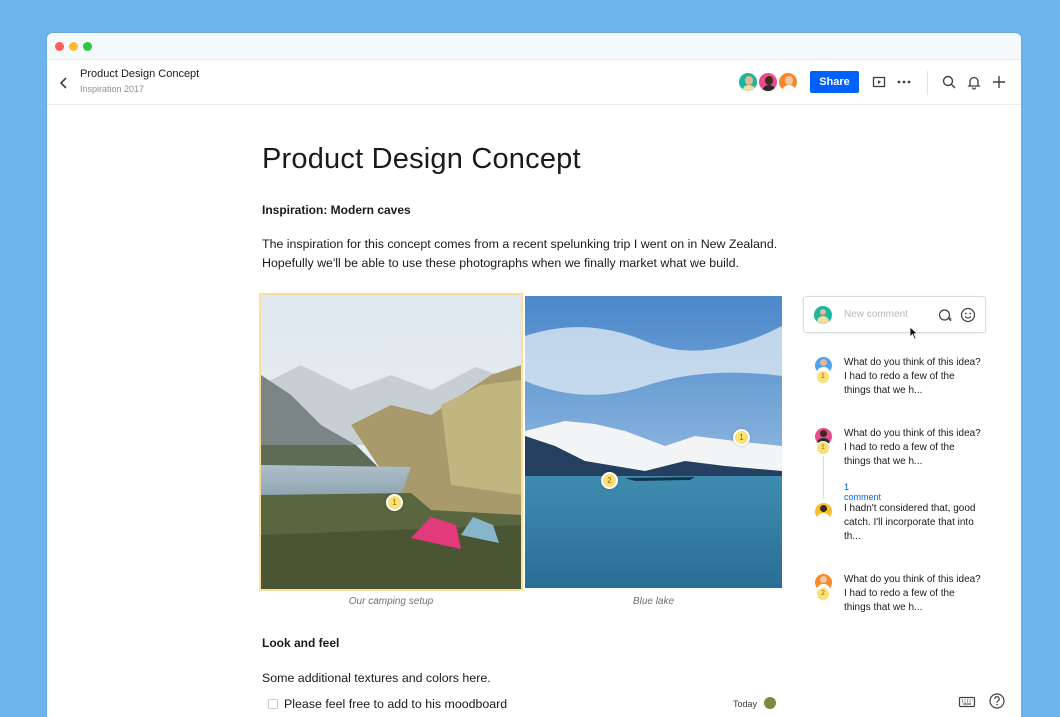 This screenshot has width=1060, height=717. Describe the element at coordinates (968, 315) in the screenshot. I see `emoji-icon` at that location.